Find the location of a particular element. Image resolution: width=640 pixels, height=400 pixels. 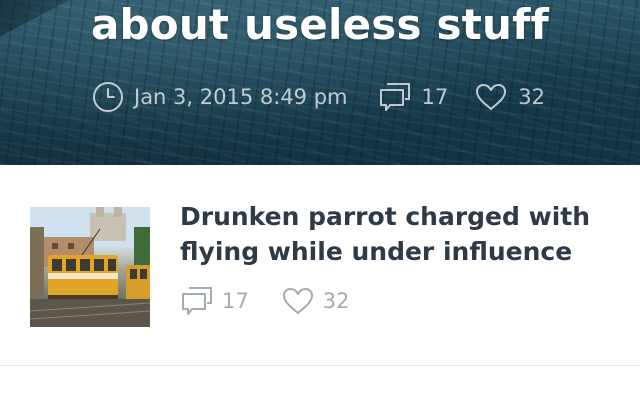

article-likes-count: 32 is located at coordinates (315, 301).